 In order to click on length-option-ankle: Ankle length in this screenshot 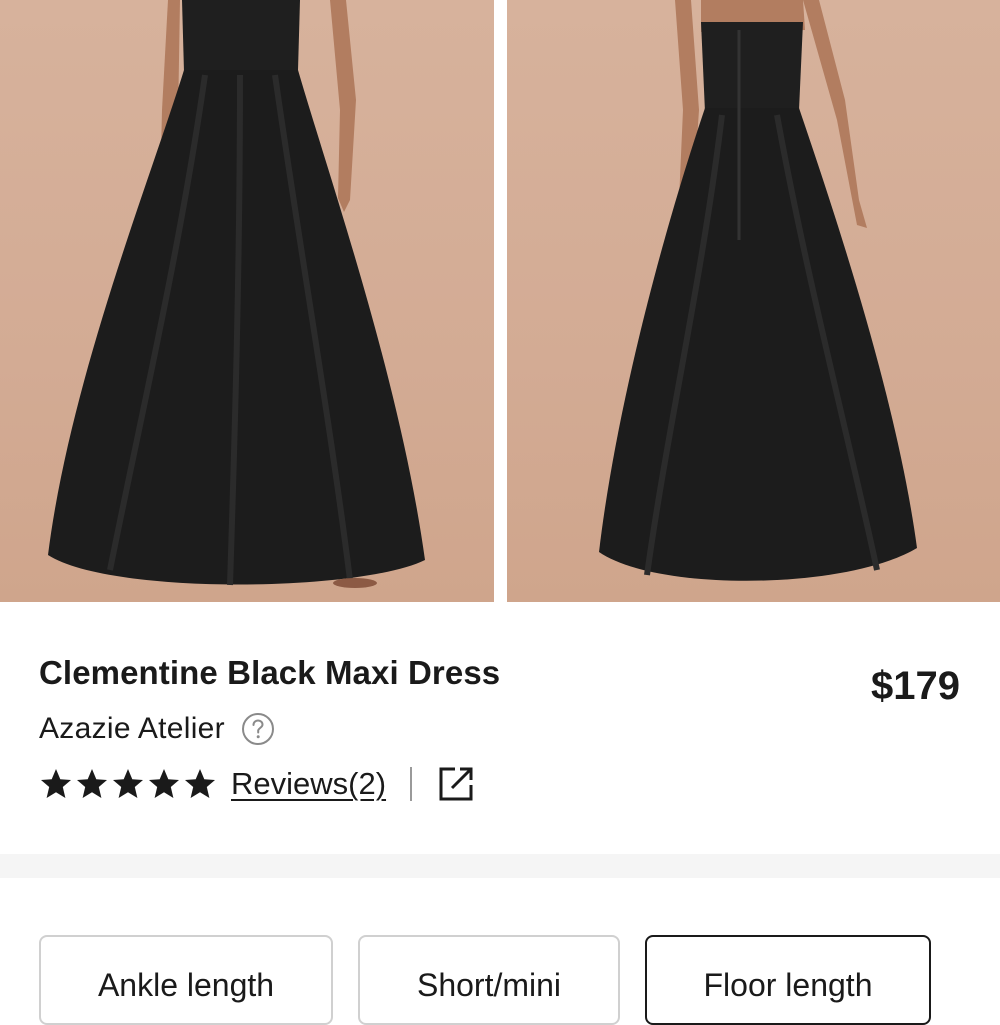, I will do `click(186, 980)`.